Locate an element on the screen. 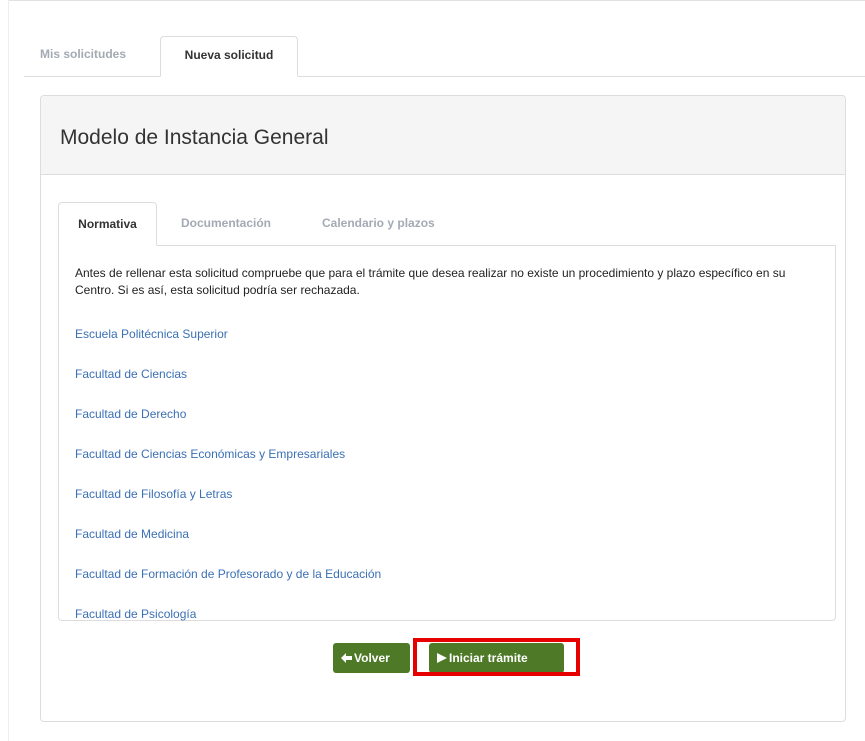 Image resolution: width=865 pixels, height=741 pixels. arrow-left-icon is located at coordinates (346, 658).